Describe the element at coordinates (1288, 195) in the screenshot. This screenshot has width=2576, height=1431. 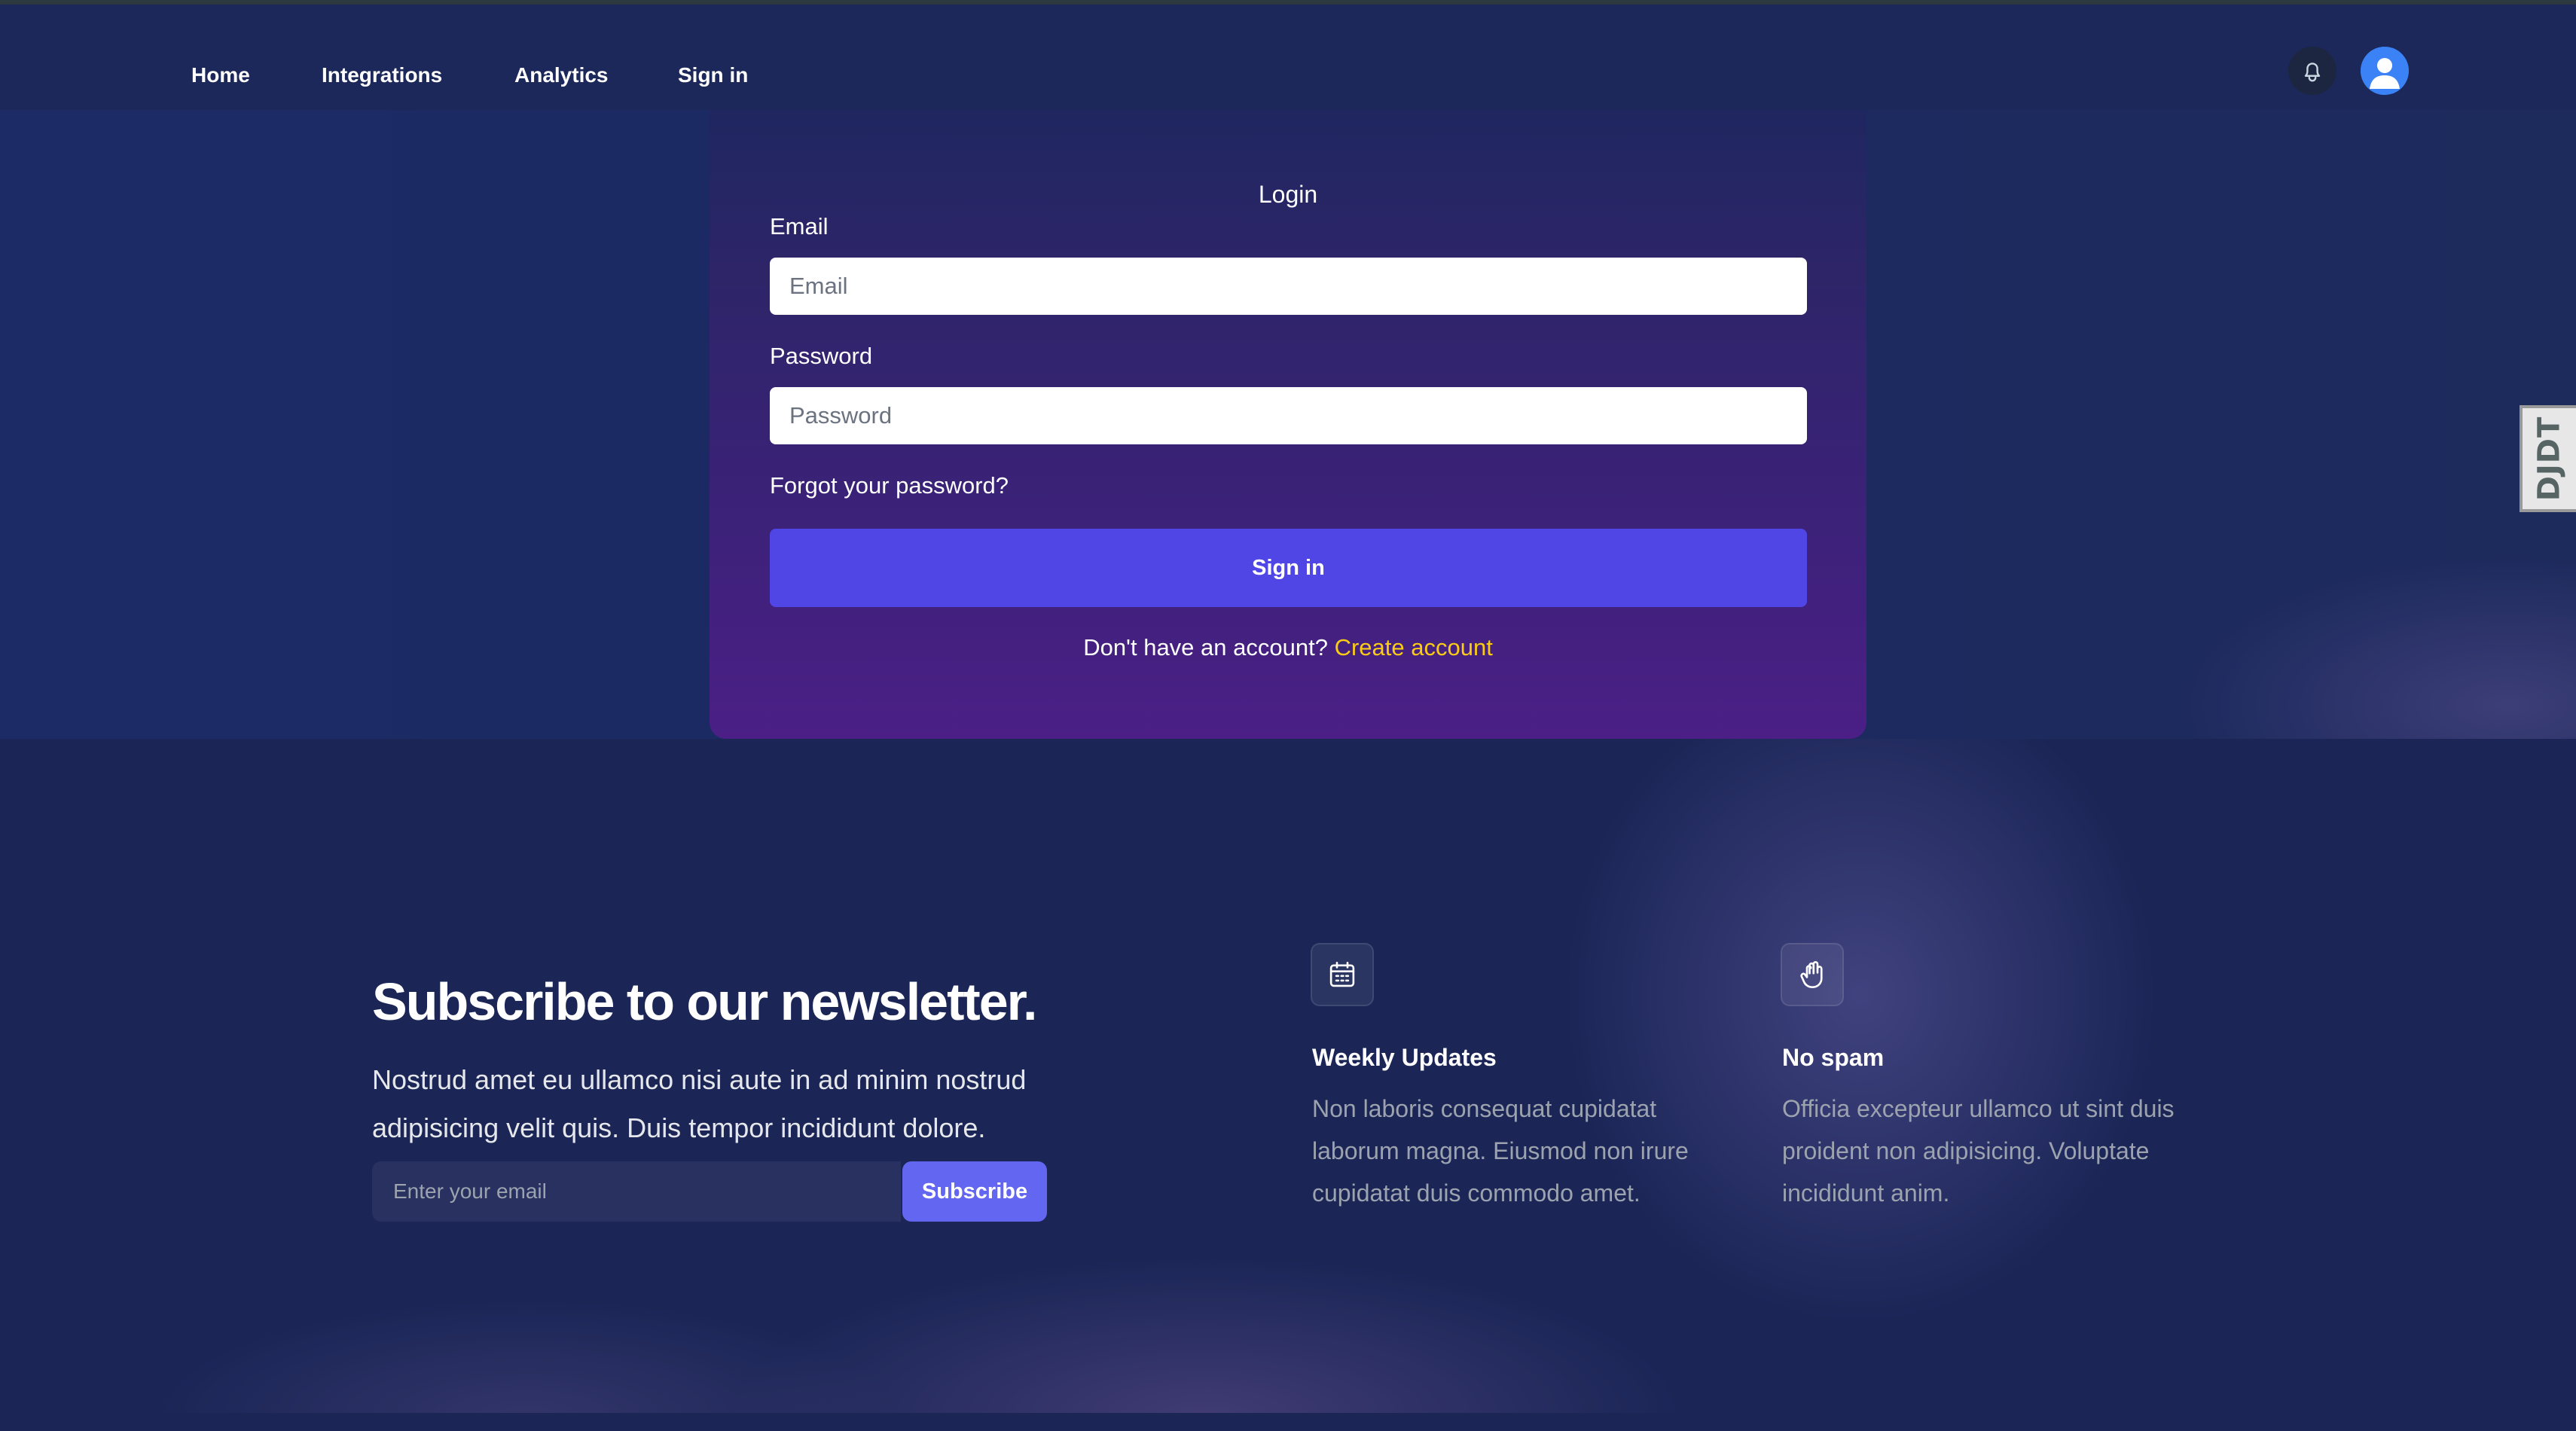
I see `login-title: Login` at that location.